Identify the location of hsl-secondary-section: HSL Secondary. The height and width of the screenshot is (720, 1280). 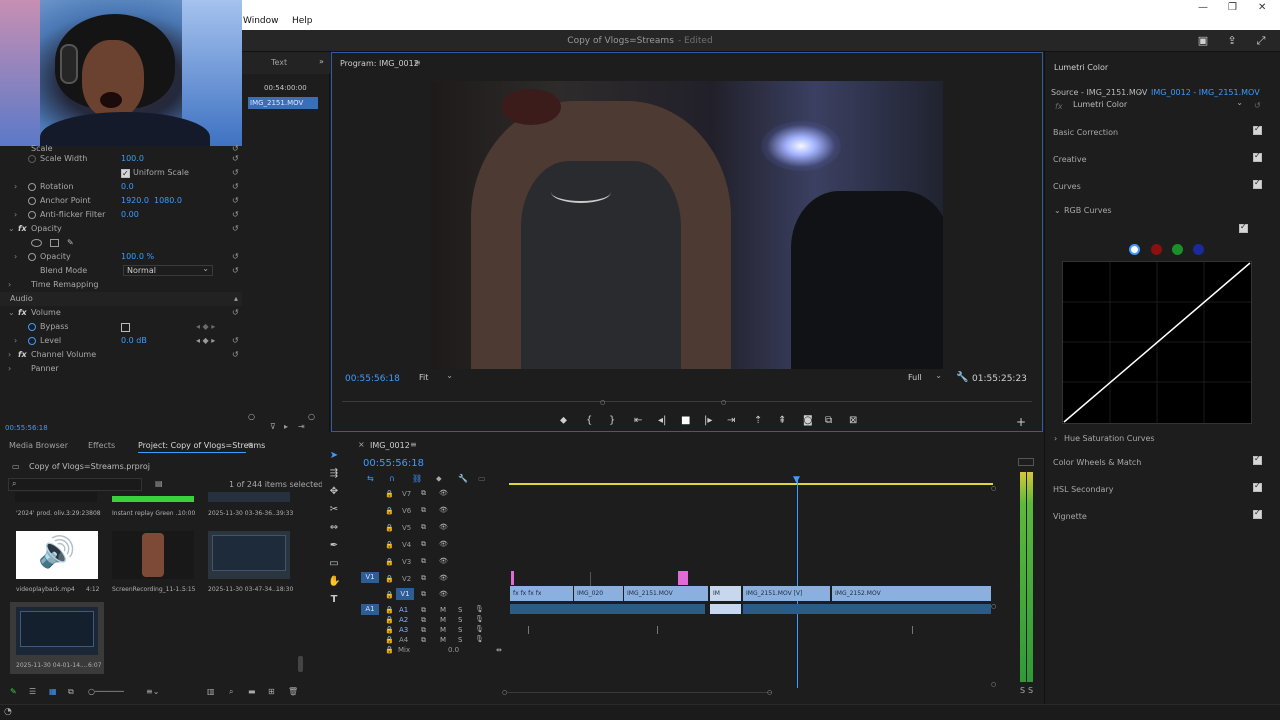
(1083, 489).